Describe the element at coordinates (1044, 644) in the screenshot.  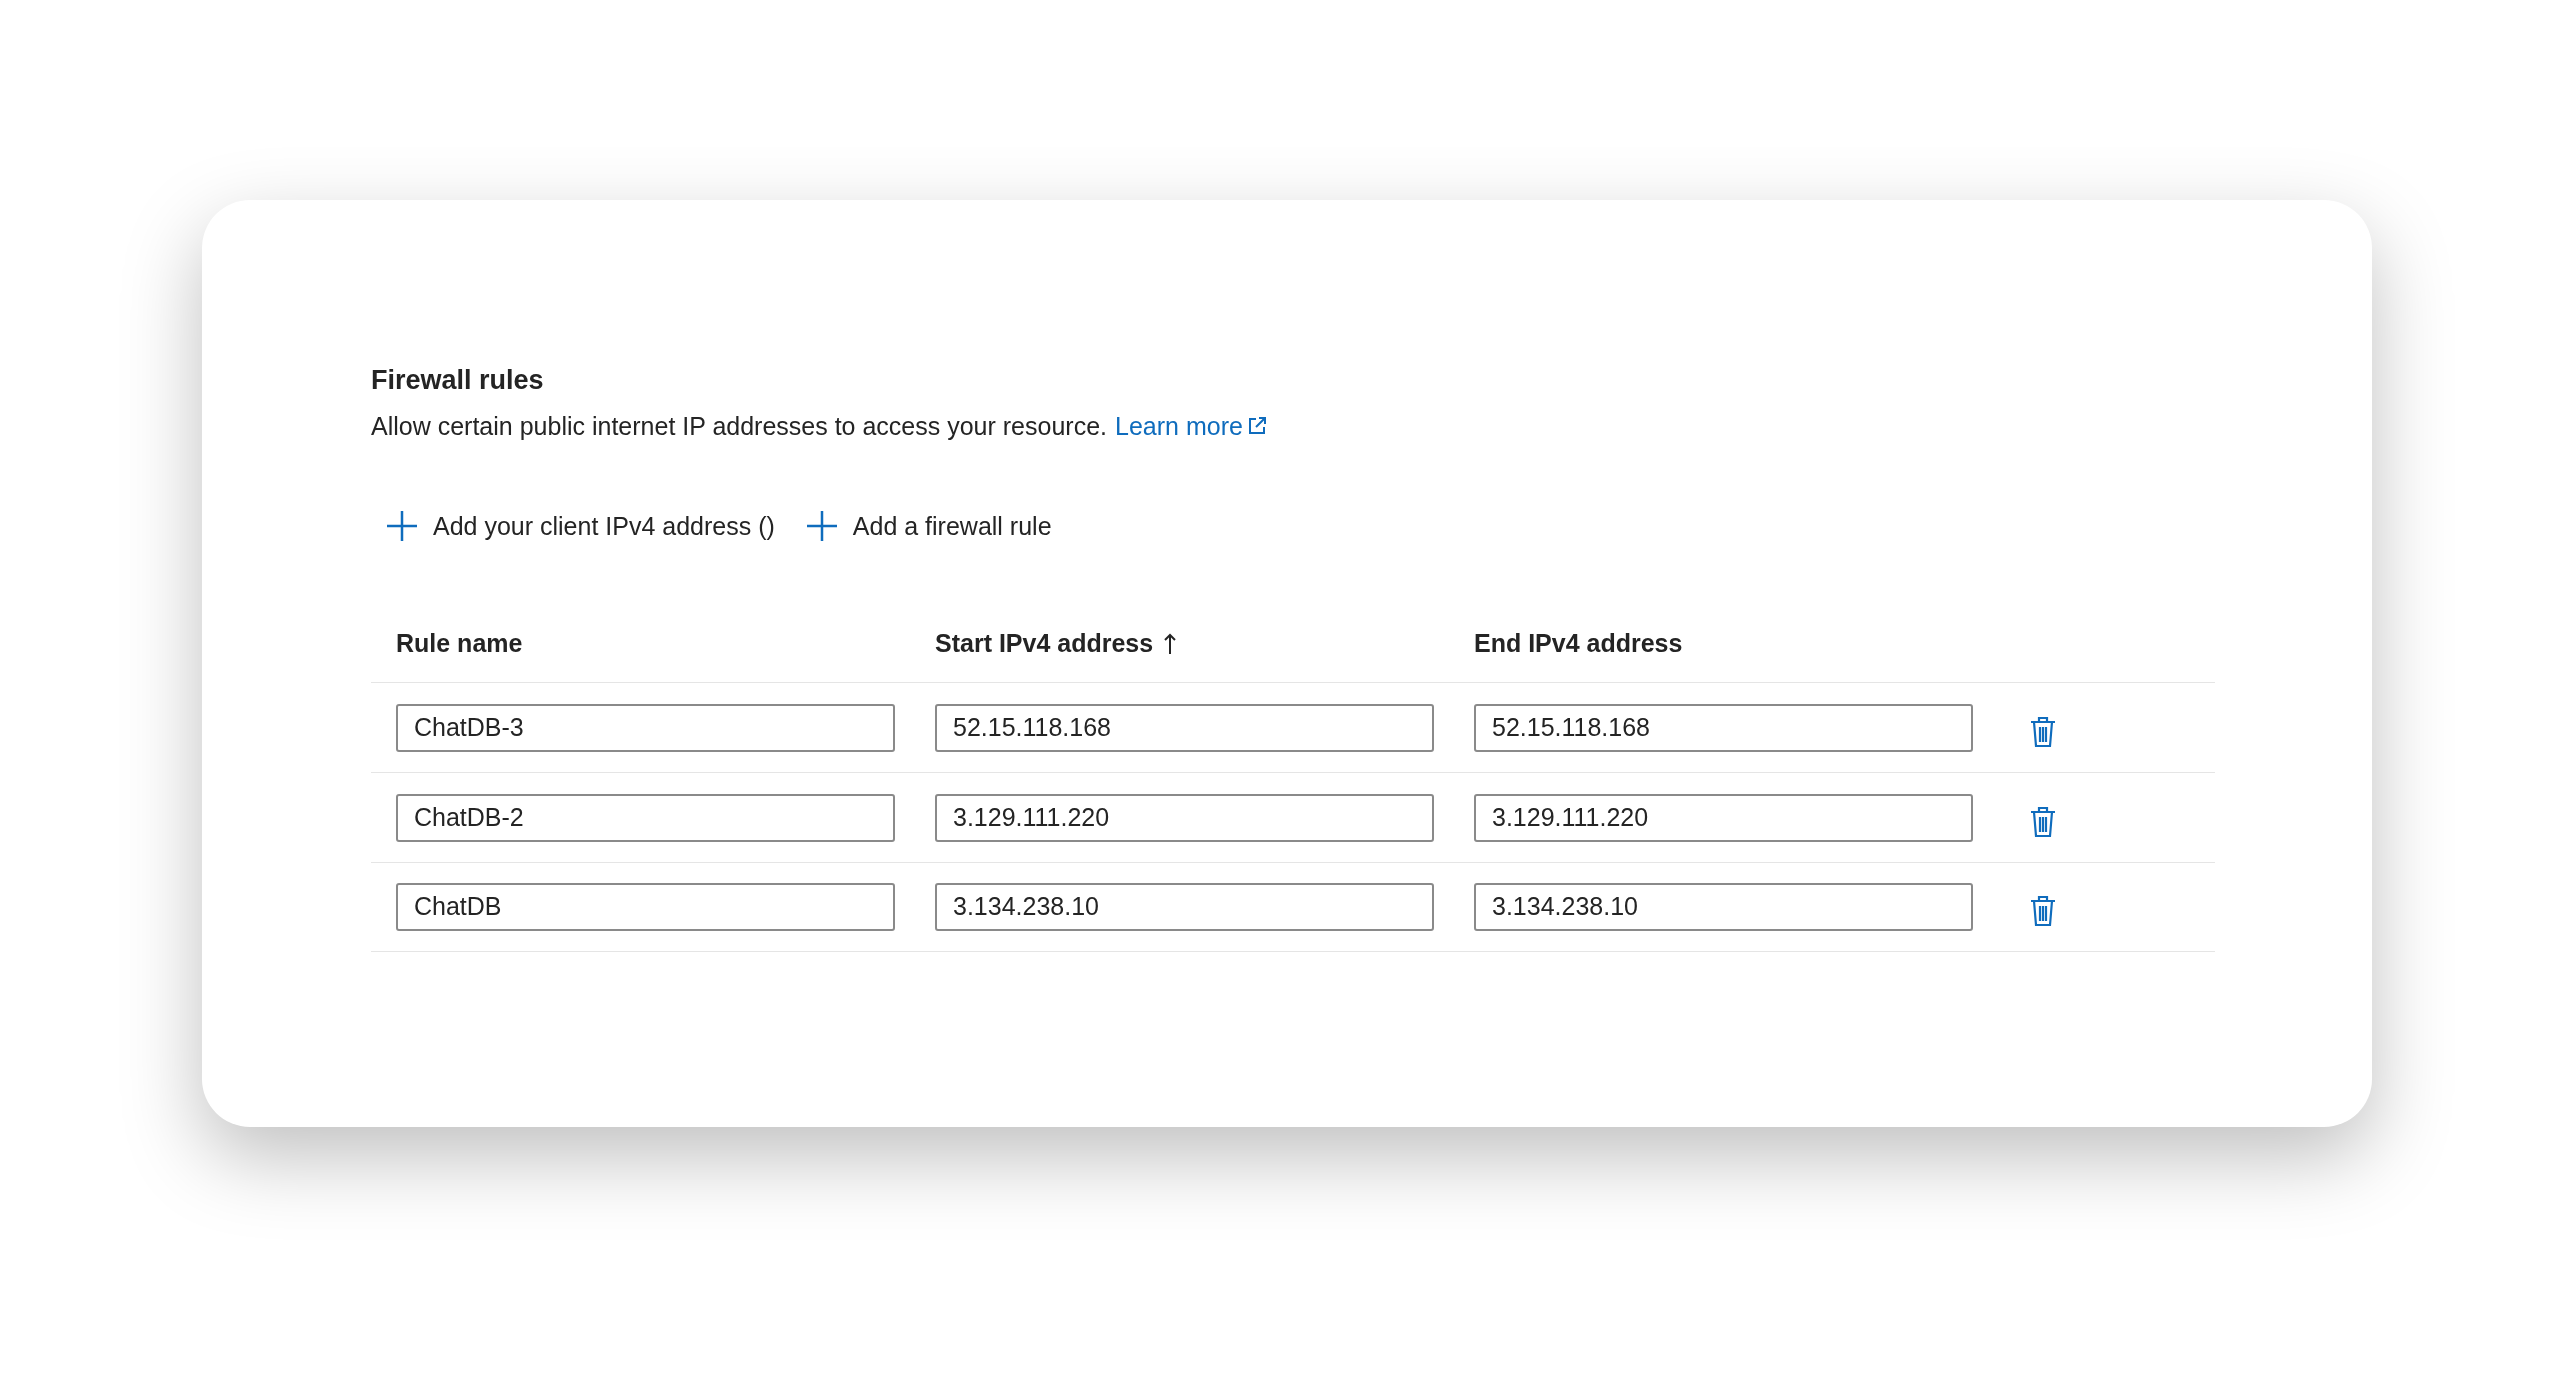
I see `column-header: Start IPv4 address` at that location.